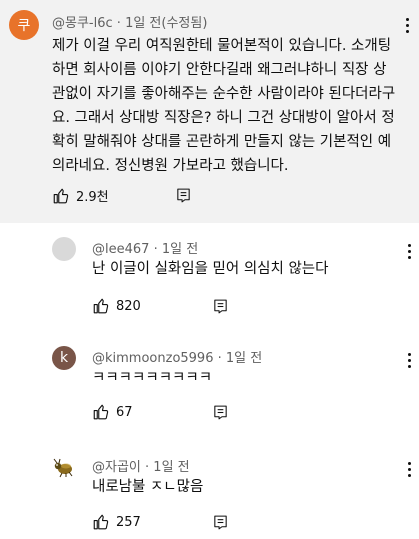  I want to click on like-button: 67, so click(112, 412).